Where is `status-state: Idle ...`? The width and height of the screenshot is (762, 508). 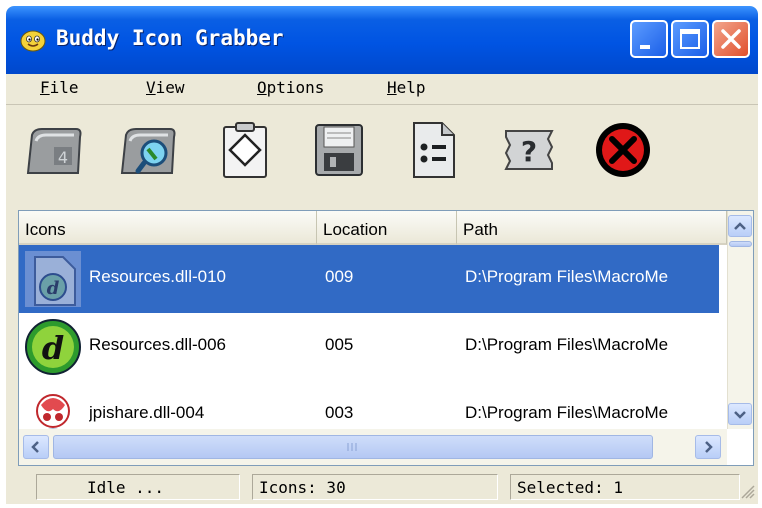 status-state: Idle ... is located at coordinates (138, 487).